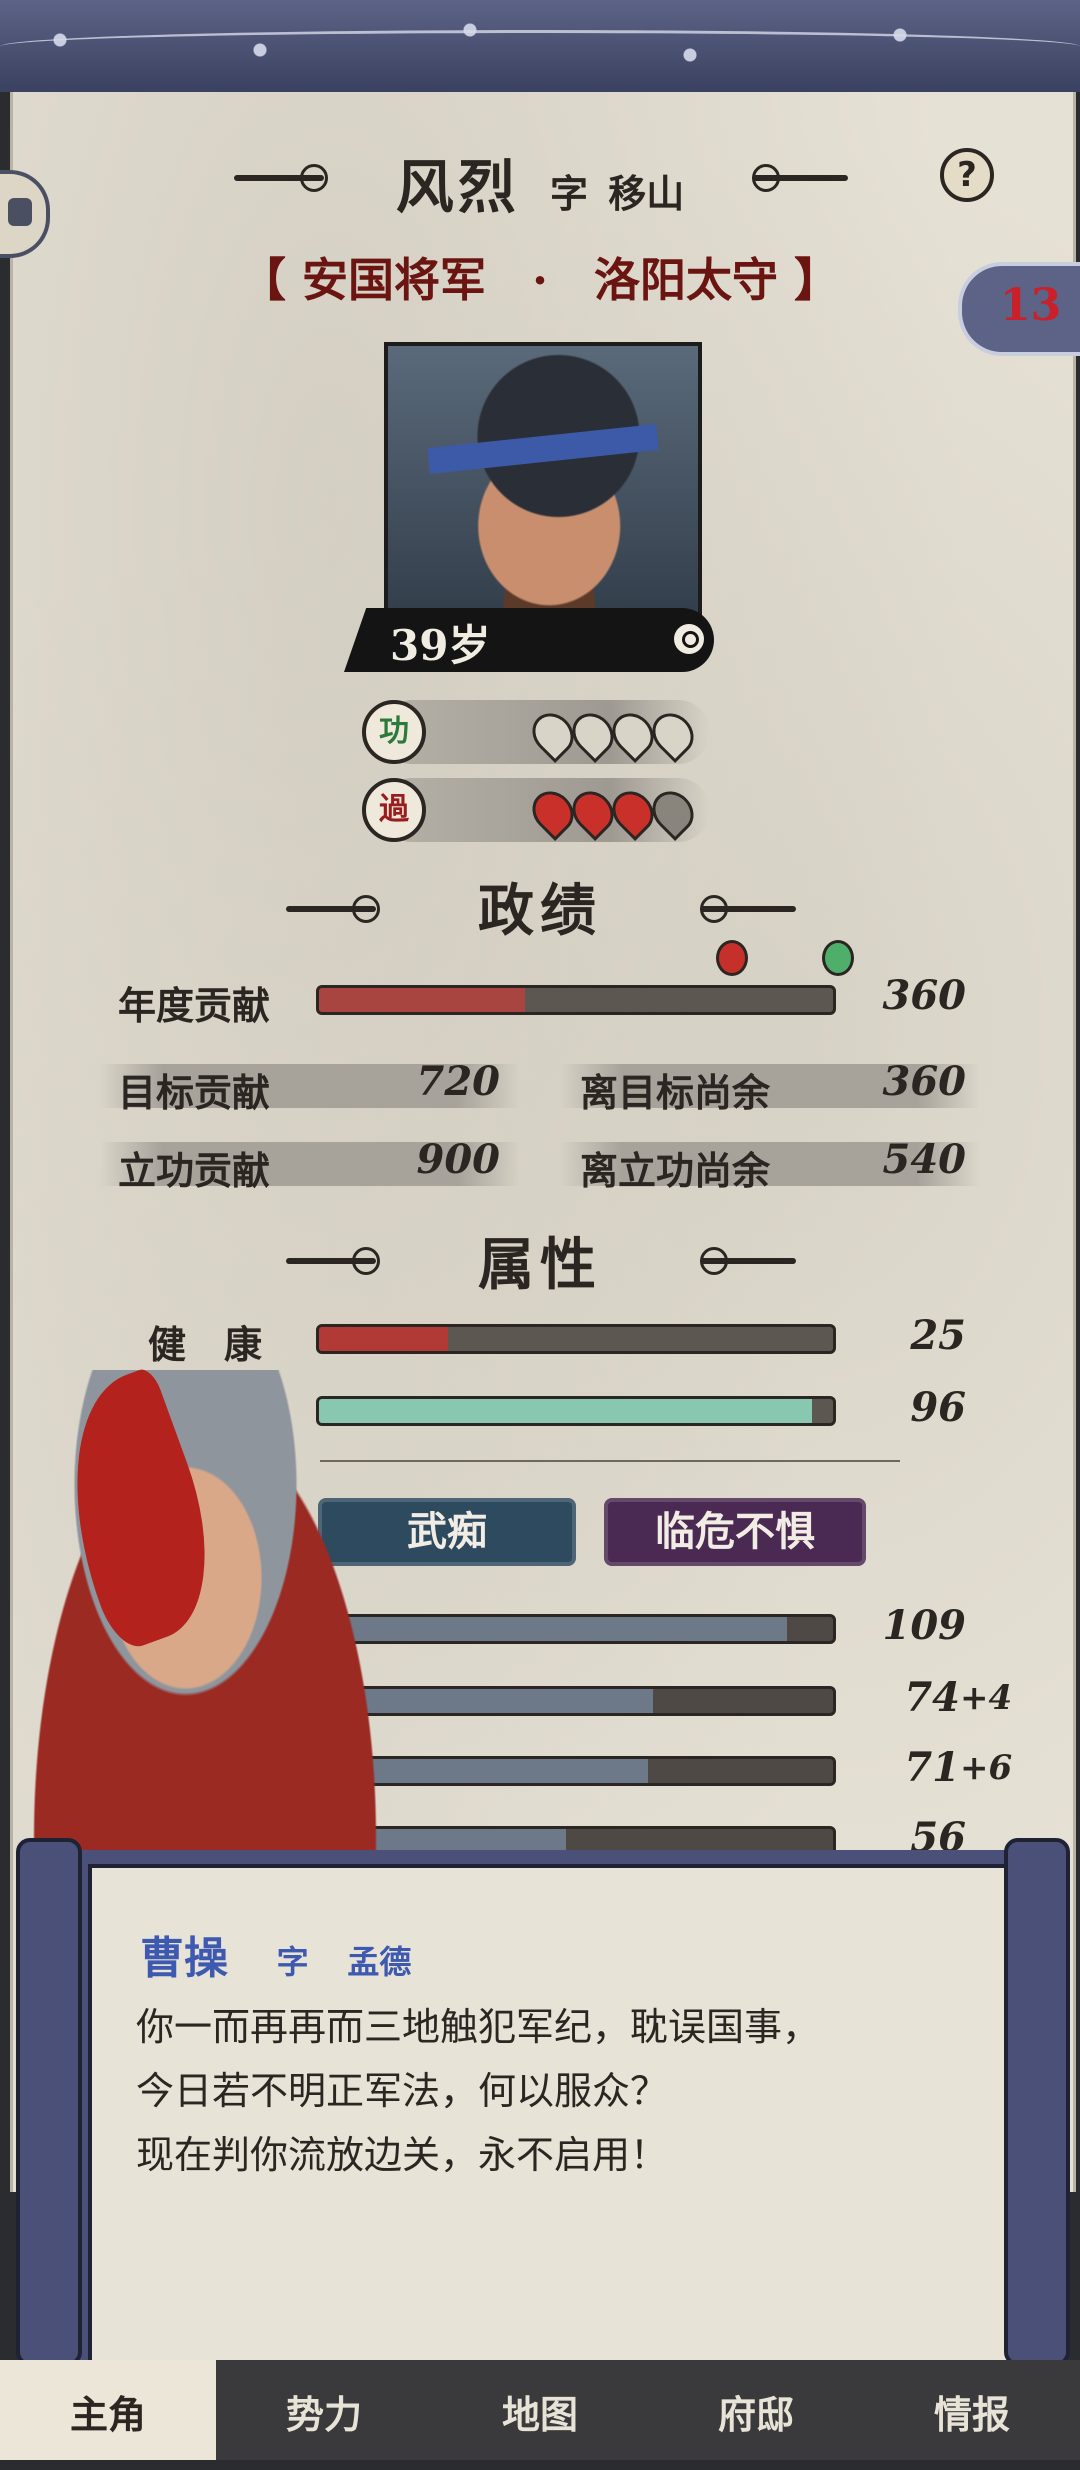 Image resolution: width=1080 pixels, height=2470 pixels. I want to click on target-contribution-value: 720, so click(458, 1081).